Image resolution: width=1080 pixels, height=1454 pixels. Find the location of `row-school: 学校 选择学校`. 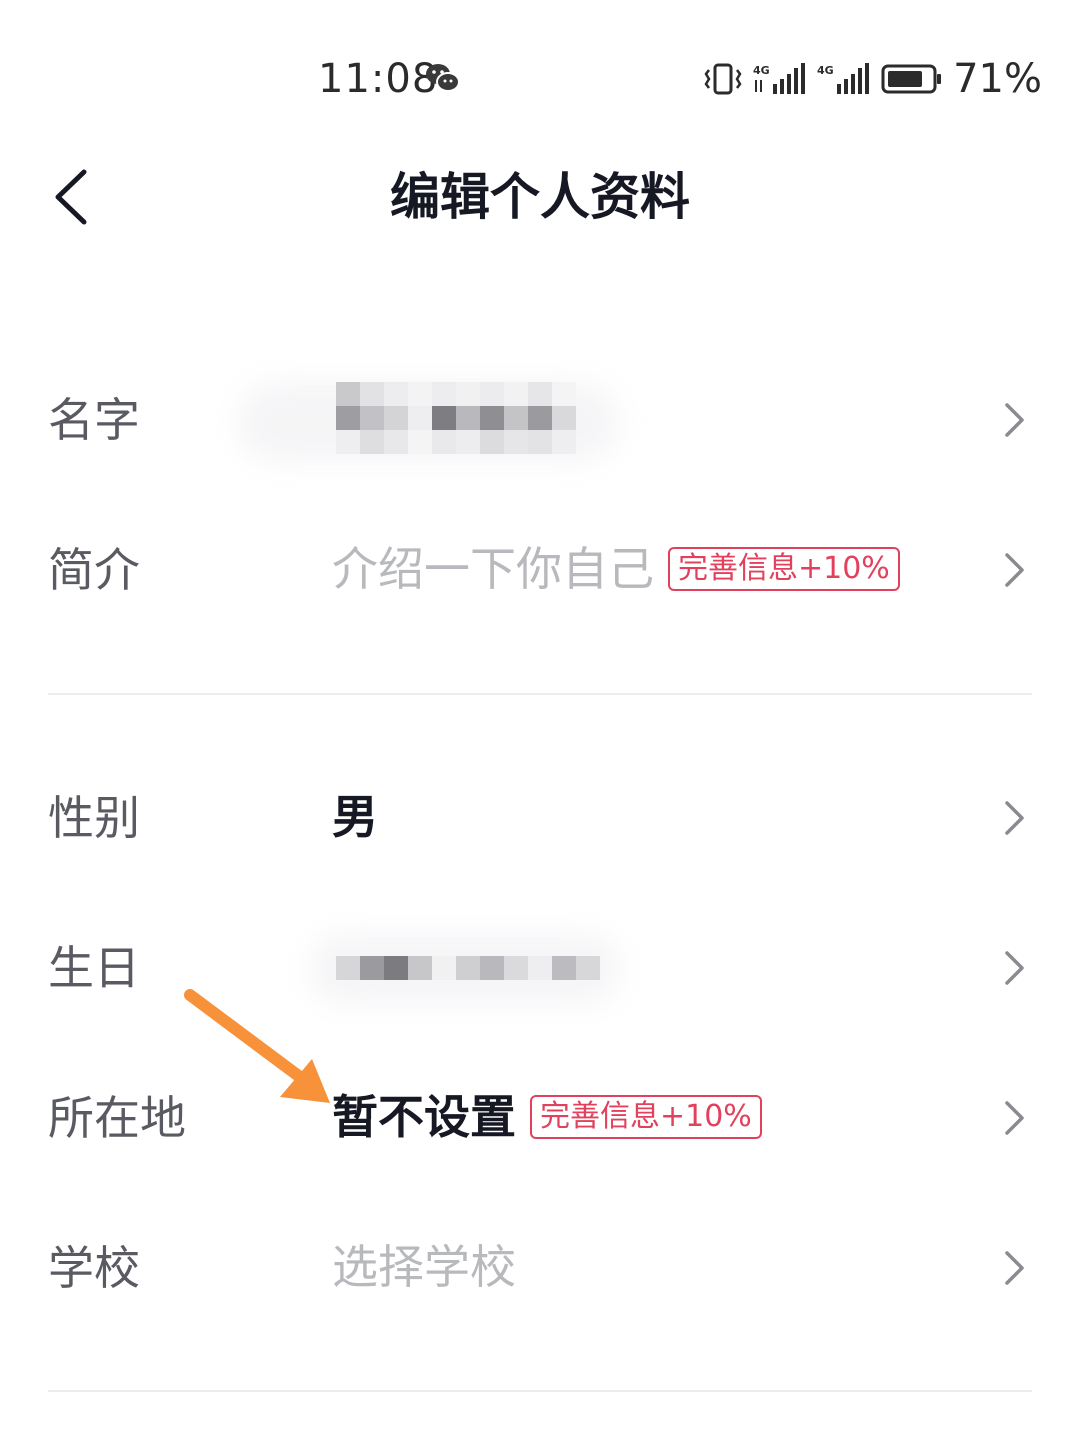

row-school: 学校 选择学校 is located at coordinates (540, 1268).